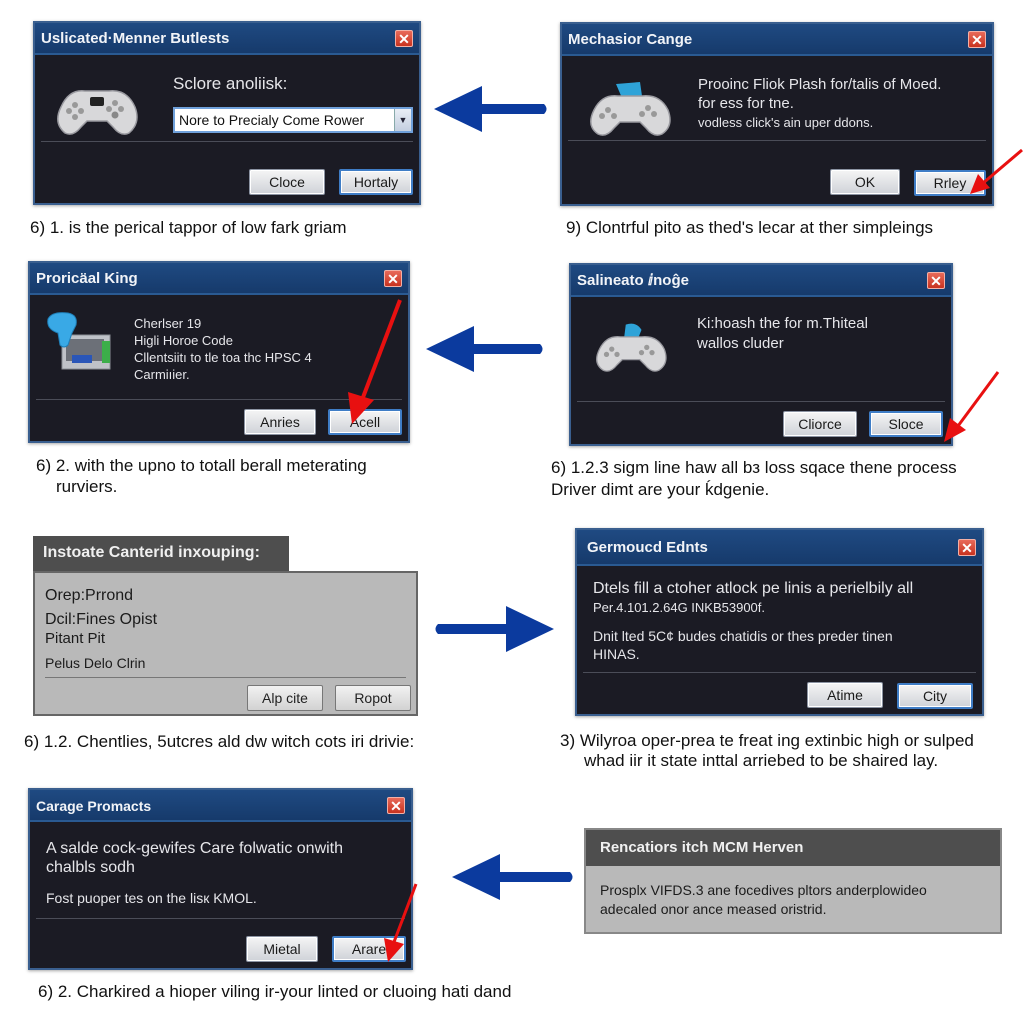  I want to click on dialog-5-title: Instoate Canterid inxouping:, so click(161, 554).